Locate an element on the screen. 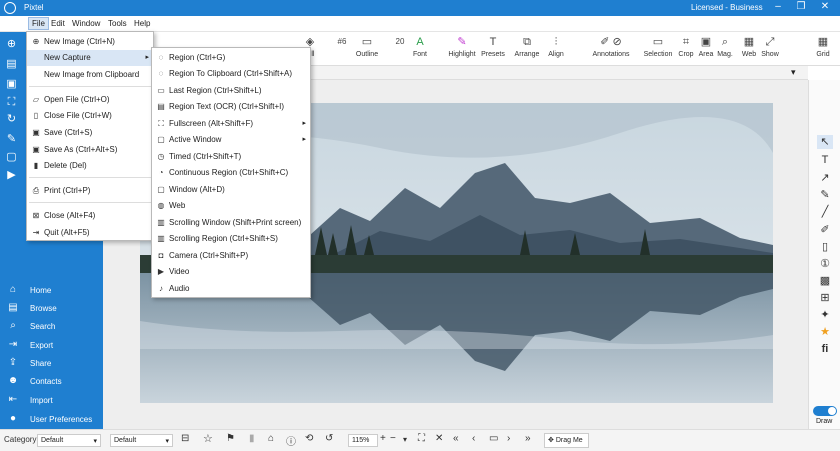 The height and width of the screenshot is (451, 840). nav-share: ⇪ Share is located at coordinates (53, 364).